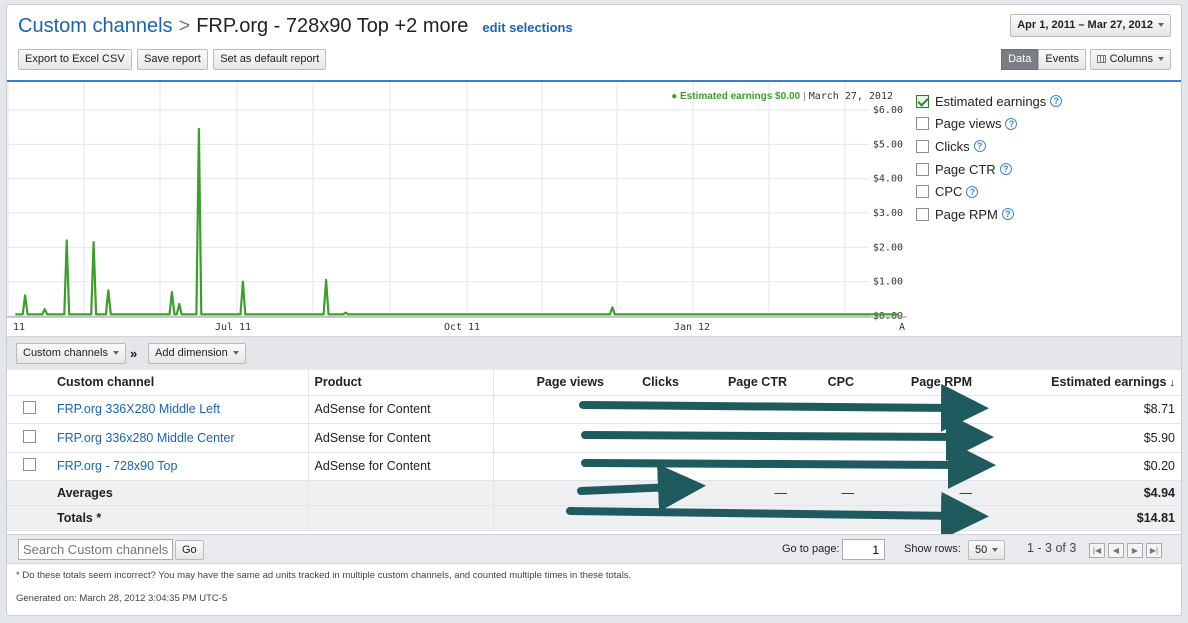 The width and height of the screenshot is (1188, 623). What do you see at coordinates (989, 214) in the screenshot?
I see `metric-option: Page RPM?` at bounding box center [989, 214].